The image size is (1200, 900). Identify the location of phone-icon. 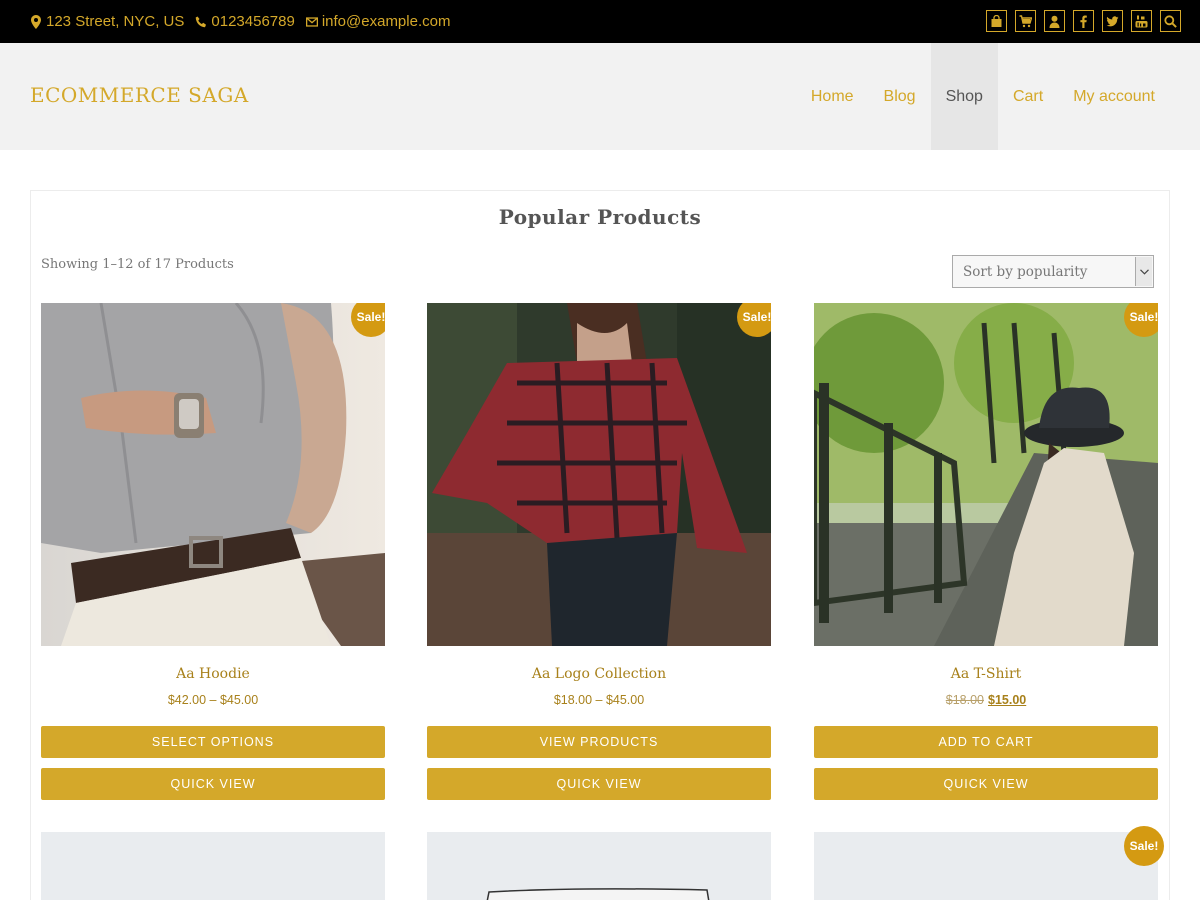
(201, 22).